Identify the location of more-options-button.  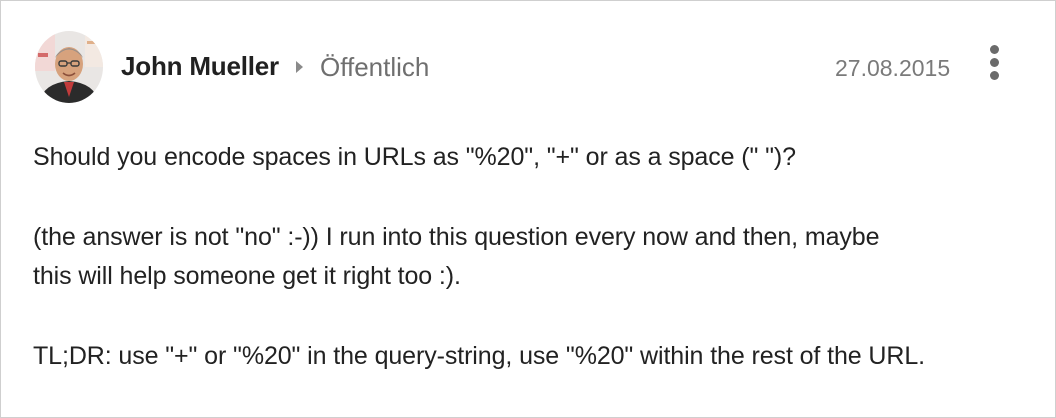
(995, 63).